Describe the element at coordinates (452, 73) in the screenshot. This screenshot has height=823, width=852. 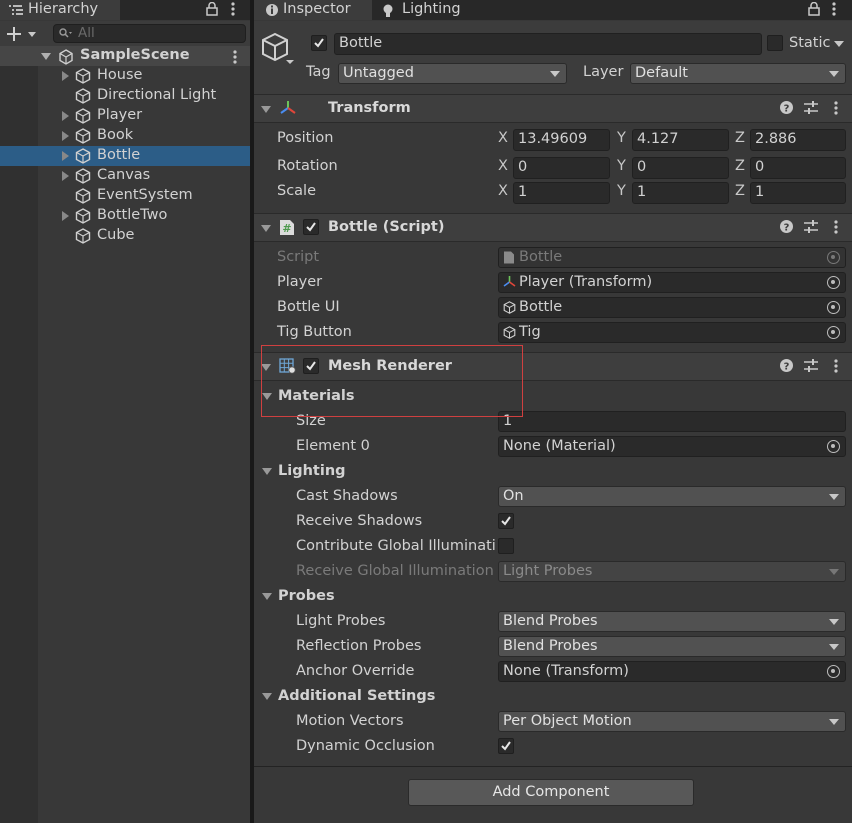
I see `tag-dropdown: Untagged` at that location.